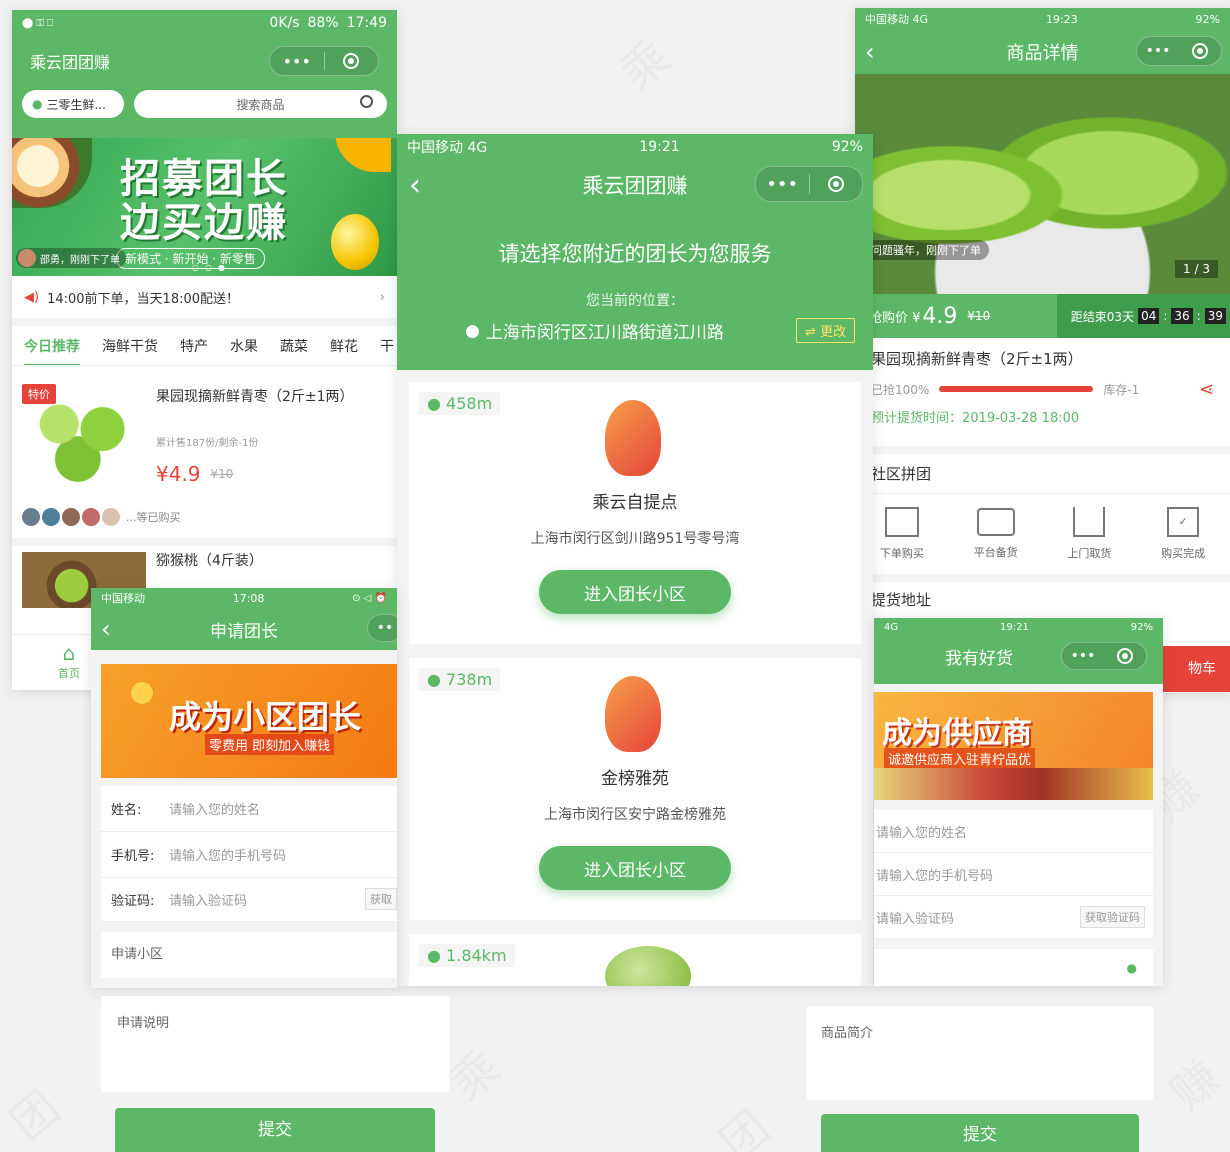 The image size is (1230, 1152). What do you see at coordinates (1196, 269) in the screenshot?
I see `gallery-pager: 1 / 3` at bounding box center [1196, 269].